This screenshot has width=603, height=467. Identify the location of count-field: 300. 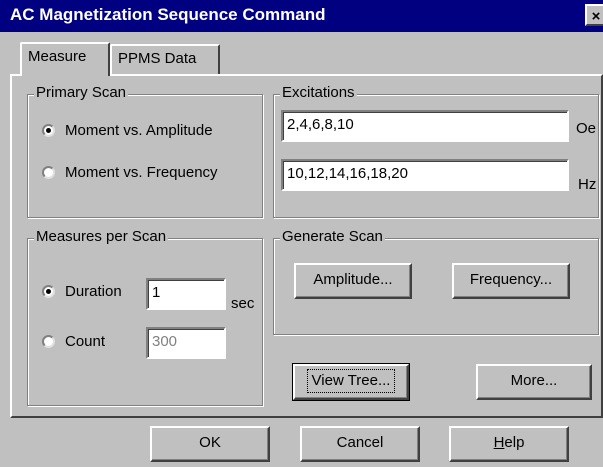
(186, 343).